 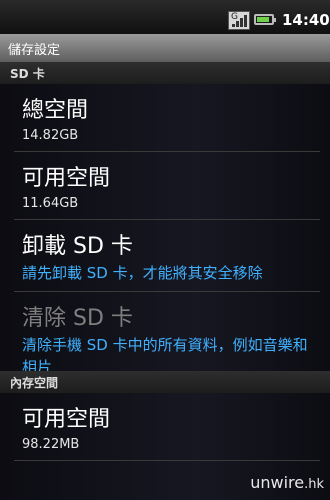 I want to click on section-header-sd: SD 卡, so click(x=165, y=73).